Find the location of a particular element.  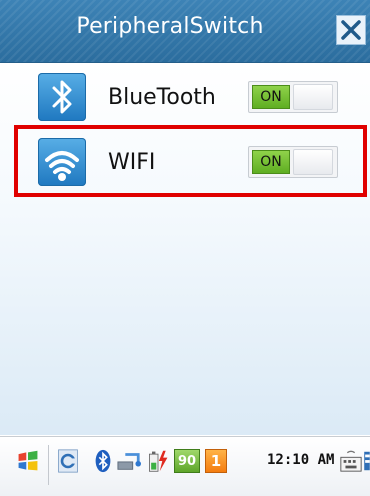

badge-1: 1 is located at coordinates (216, 461).